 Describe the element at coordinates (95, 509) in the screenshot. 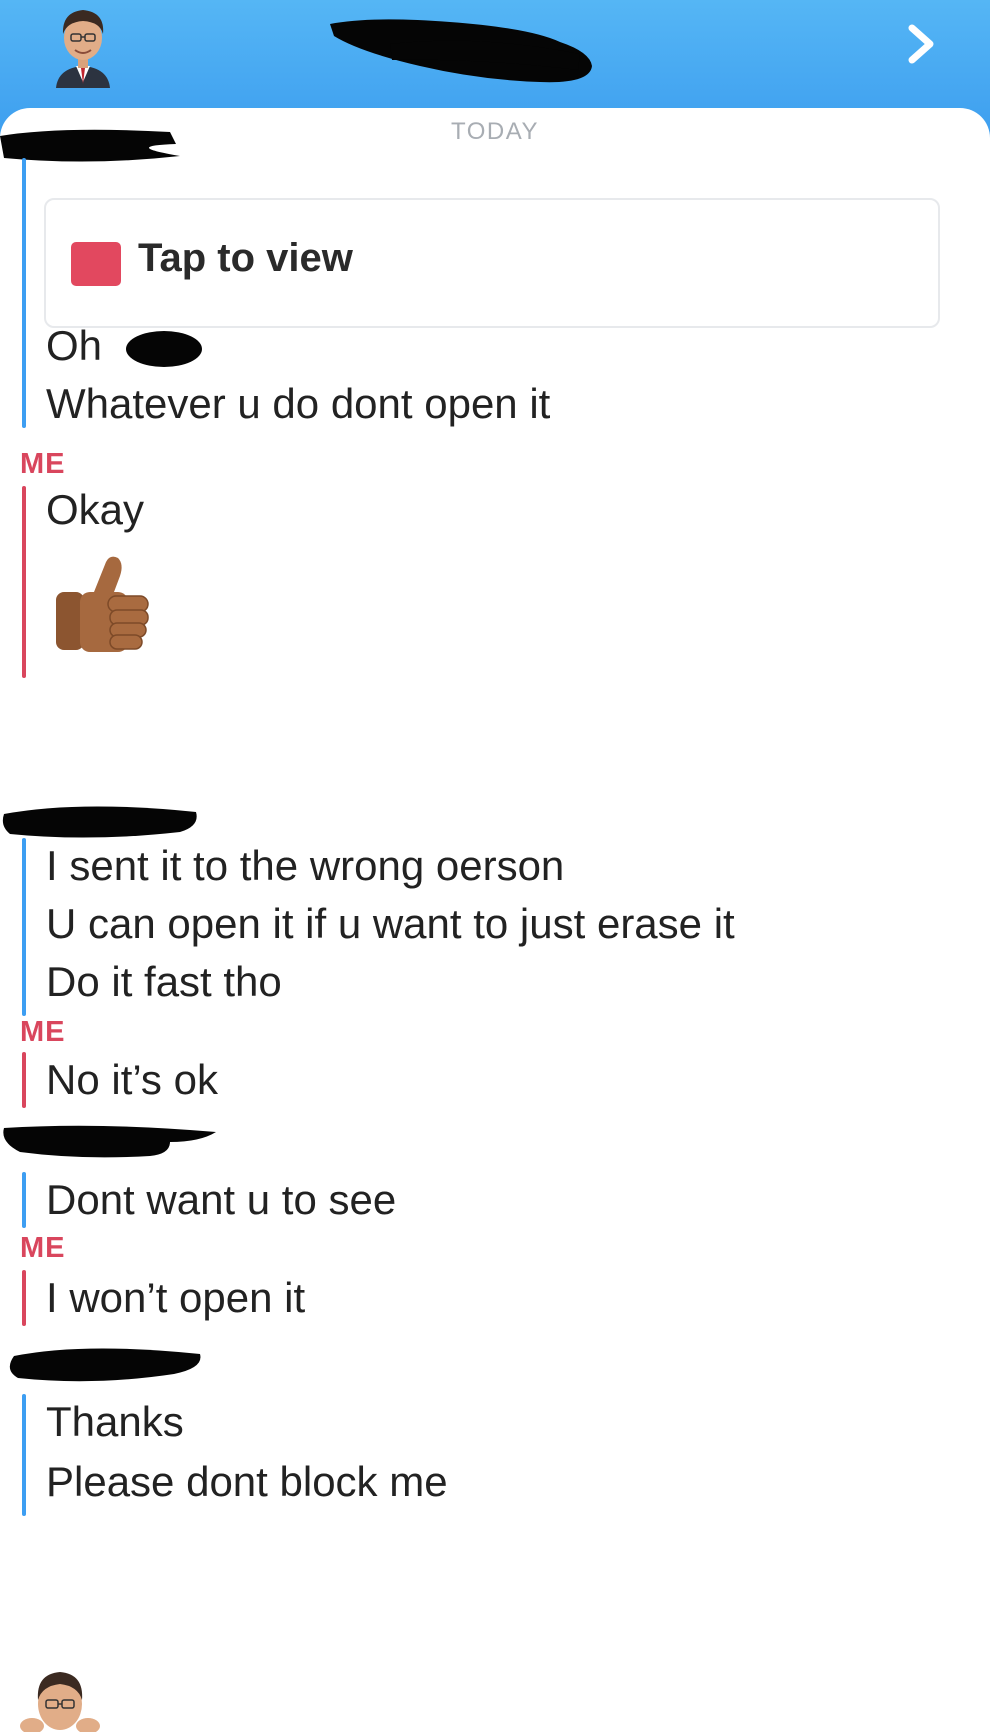

I see `message-line: Okay` at that location.